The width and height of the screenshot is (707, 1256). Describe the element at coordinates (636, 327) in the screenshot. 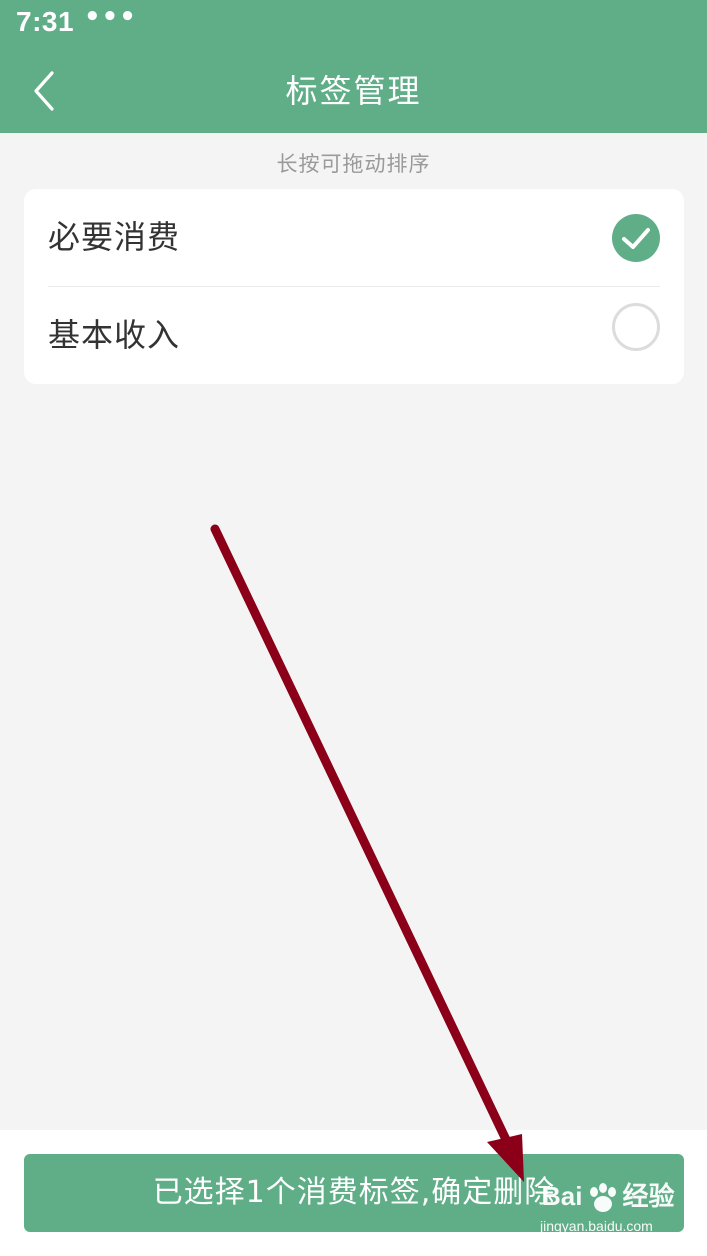

I see `unchecked-circle-icon` at that location.